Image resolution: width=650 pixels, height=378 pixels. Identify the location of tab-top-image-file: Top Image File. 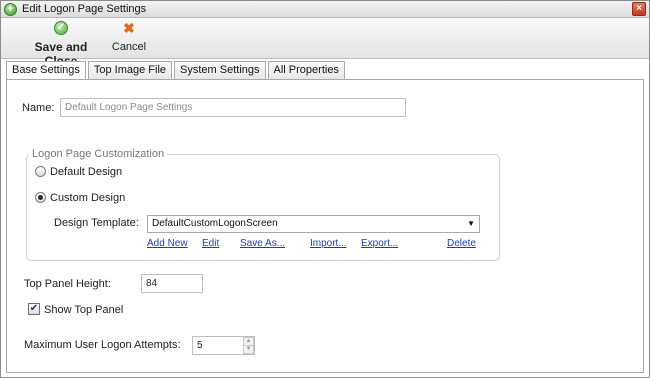
(130, 70).